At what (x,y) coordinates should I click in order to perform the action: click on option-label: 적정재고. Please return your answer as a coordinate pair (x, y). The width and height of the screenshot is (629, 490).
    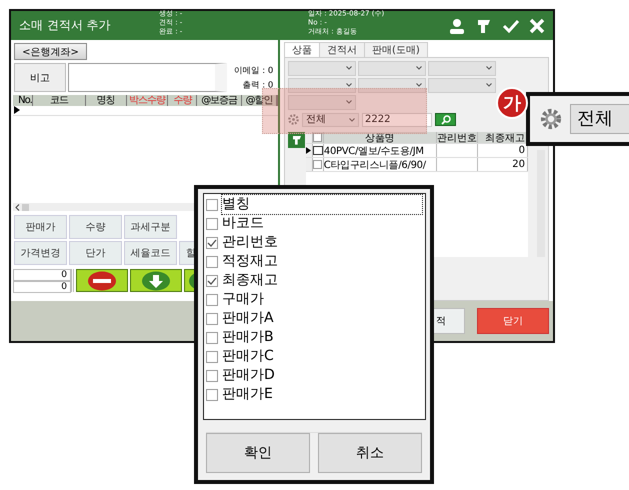
    Looking at the image, I should click on (250, 261).